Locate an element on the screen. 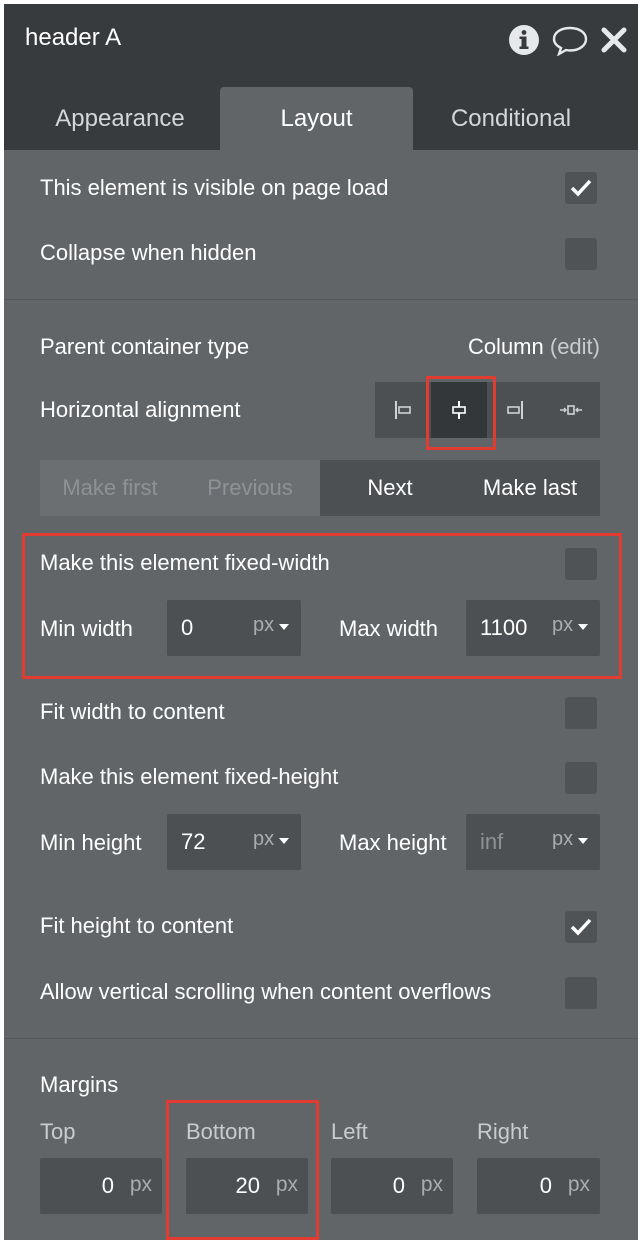 This screenshot has width=642, height=1240. margin-left-value: 0 is located at coordinates (398, 1185).